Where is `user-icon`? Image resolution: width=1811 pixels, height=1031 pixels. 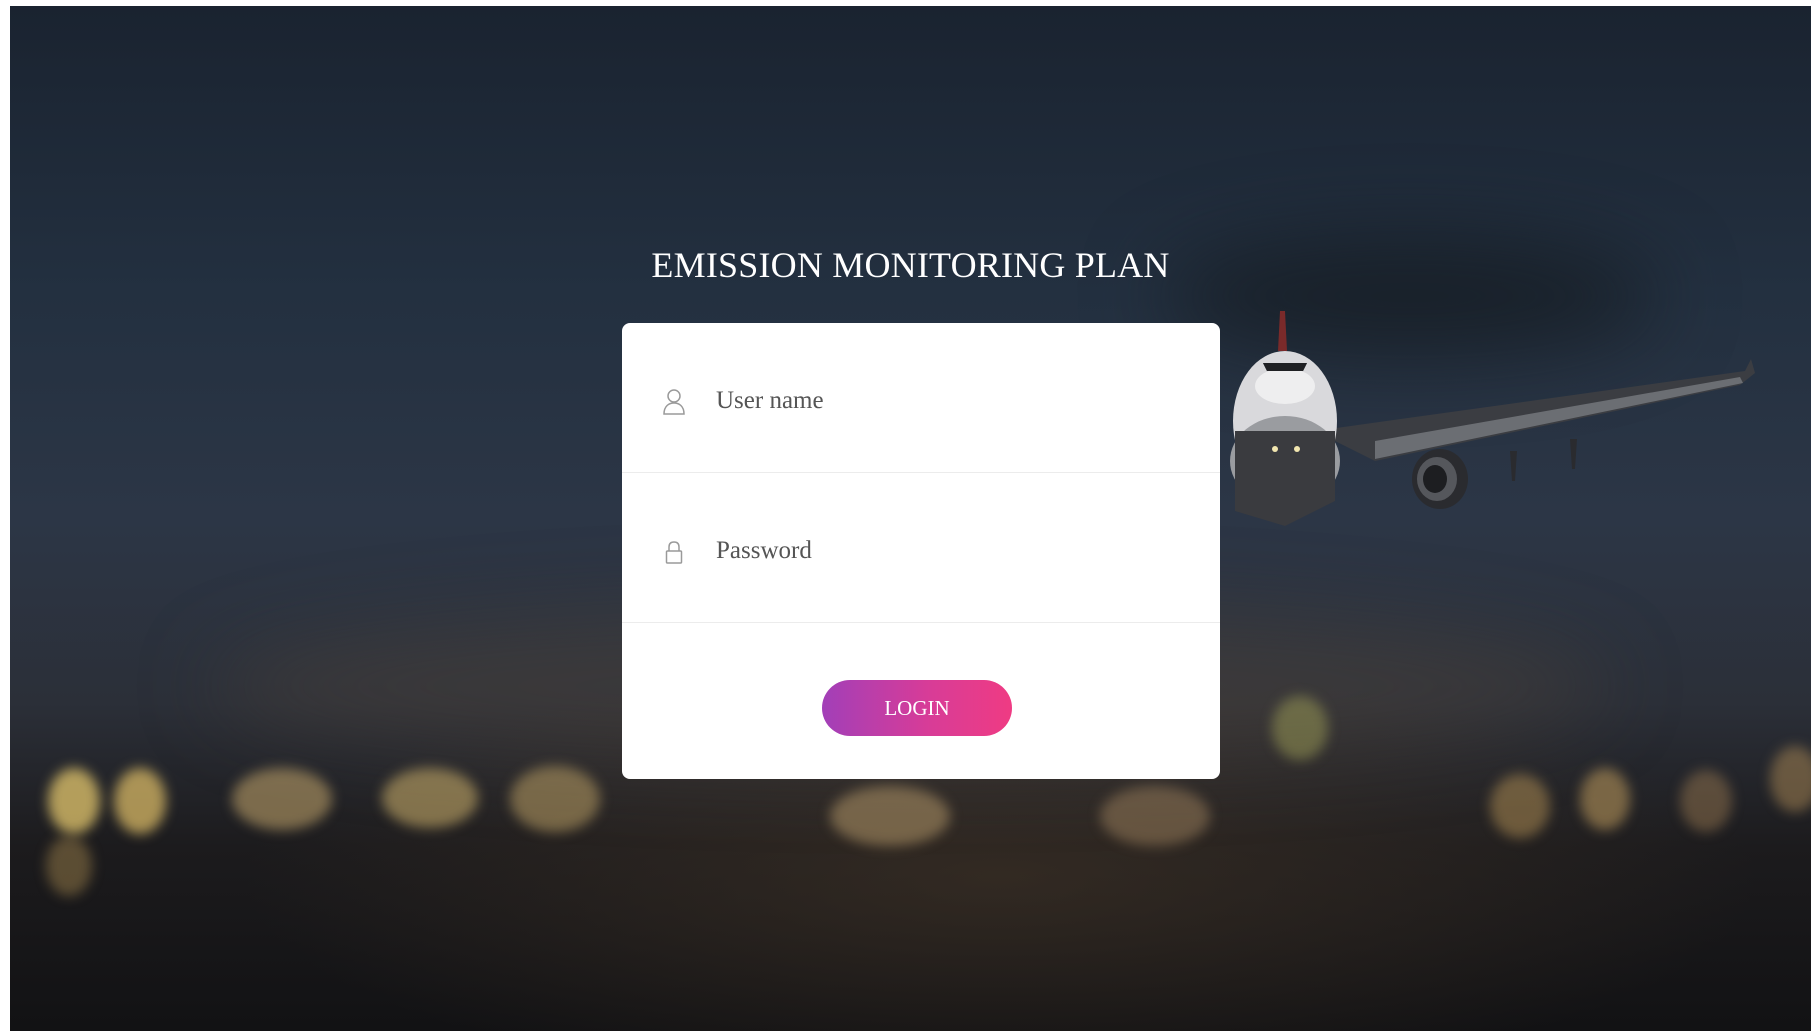
user-icon is located at coordinates (674, 402).